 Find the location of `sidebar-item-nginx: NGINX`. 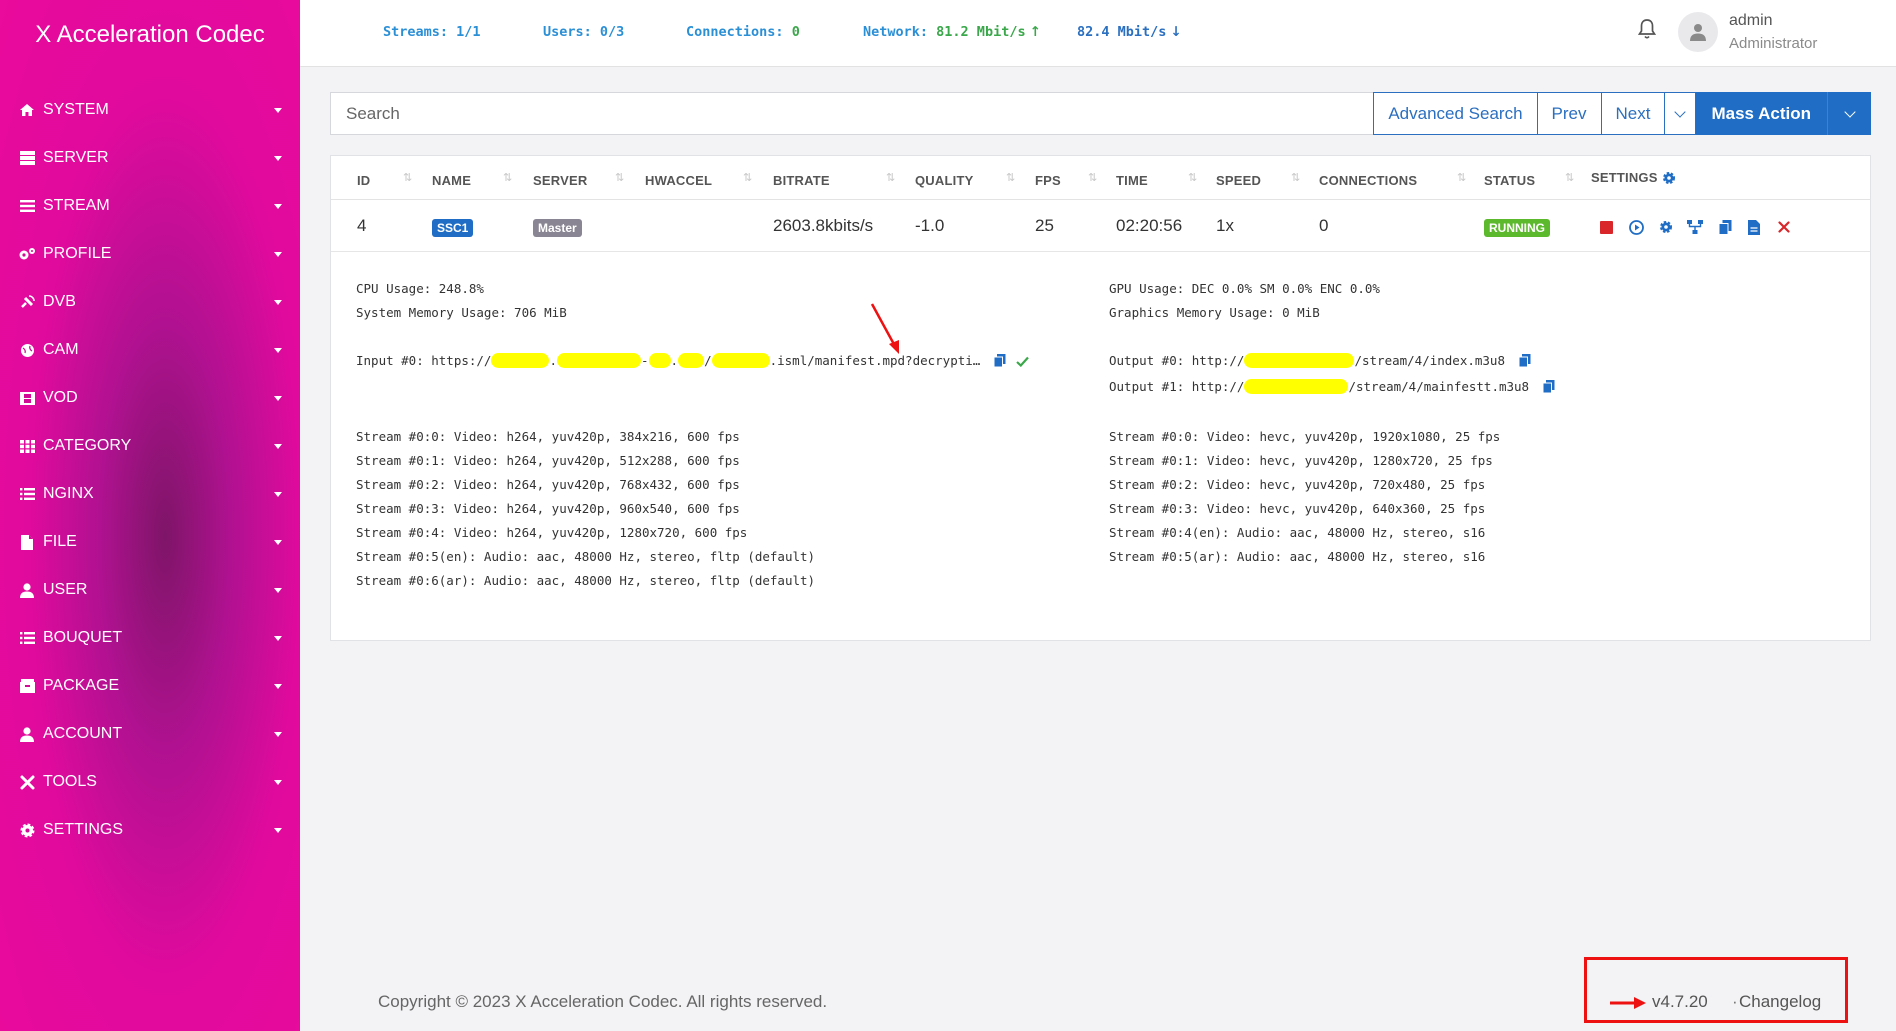

sidebar-item-nginx: NGINX is located at coordinates (150, 494).